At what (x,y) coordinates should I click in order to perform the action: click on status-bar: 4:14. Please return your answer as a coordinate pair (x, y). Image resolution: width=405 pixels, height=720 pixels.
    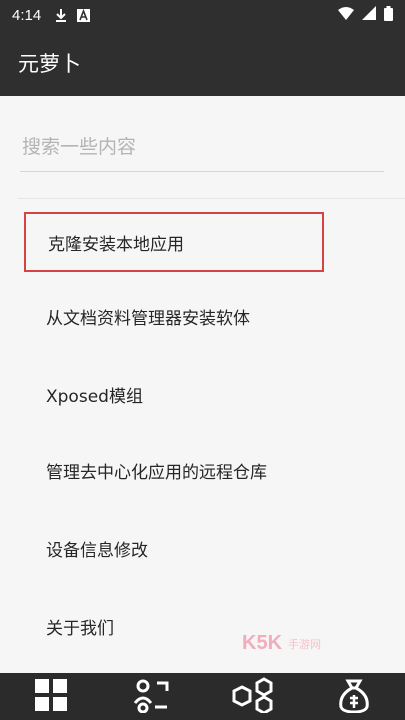
    Looking at the image, I should click on (202, 15).